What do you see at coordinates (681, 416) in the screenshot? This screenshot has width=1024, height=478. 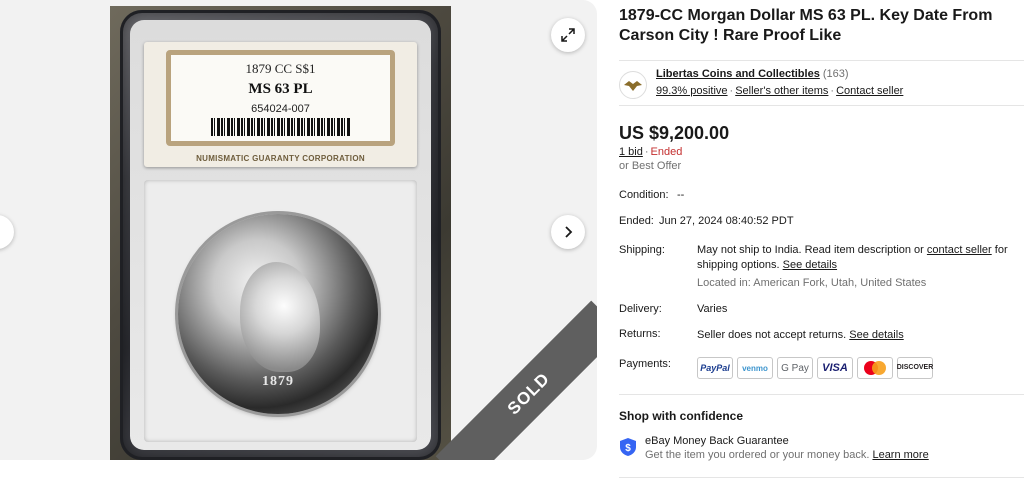 I see `confidence-title: Shop with confidence` at bounding box center [681, 416].